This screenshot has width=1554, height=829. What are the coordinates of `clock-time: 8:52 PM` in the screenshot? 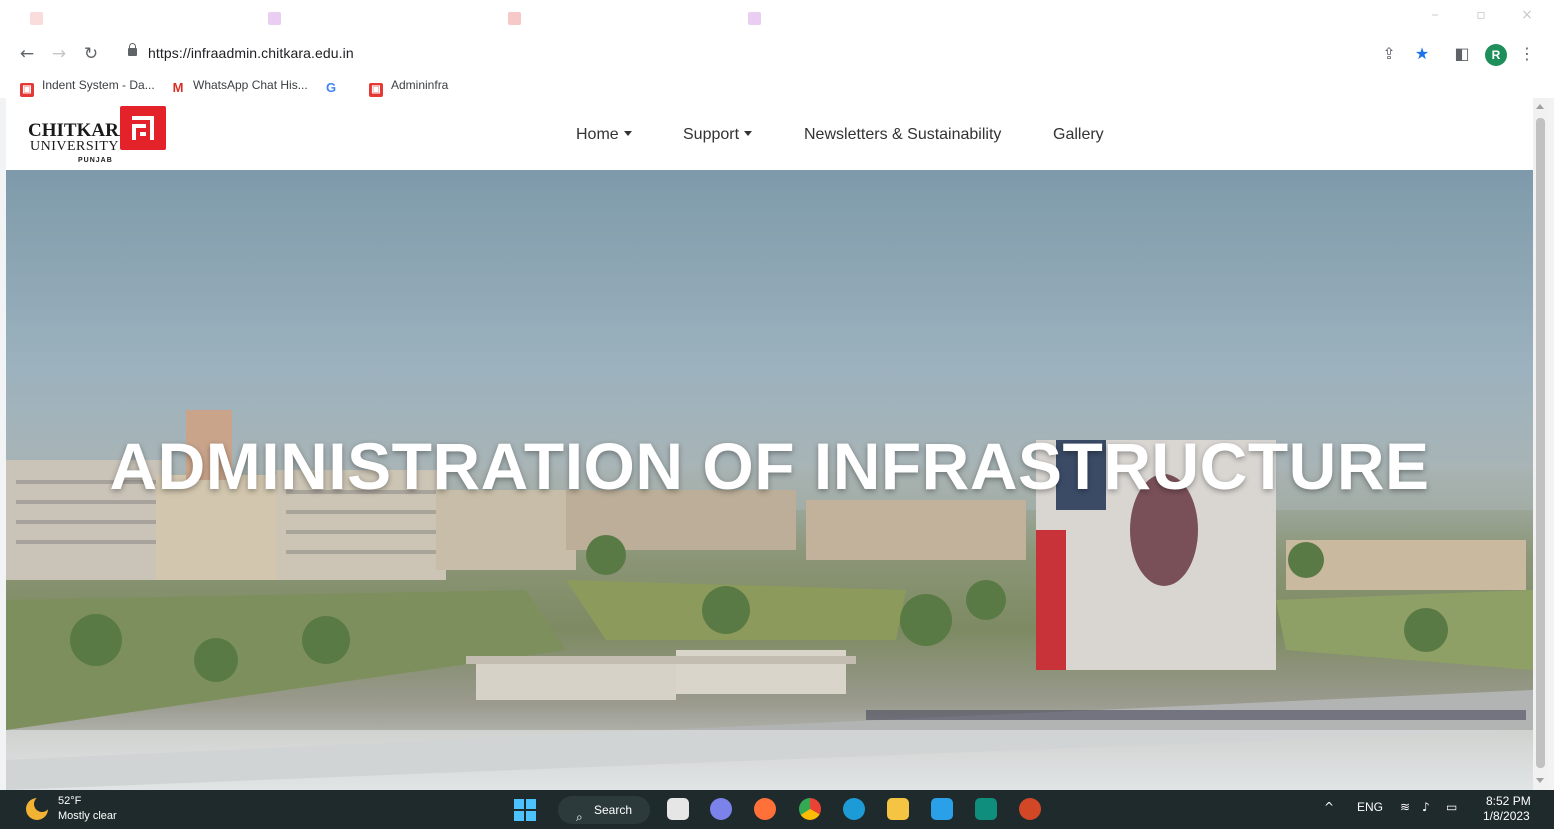 It's located at (1508, 801).